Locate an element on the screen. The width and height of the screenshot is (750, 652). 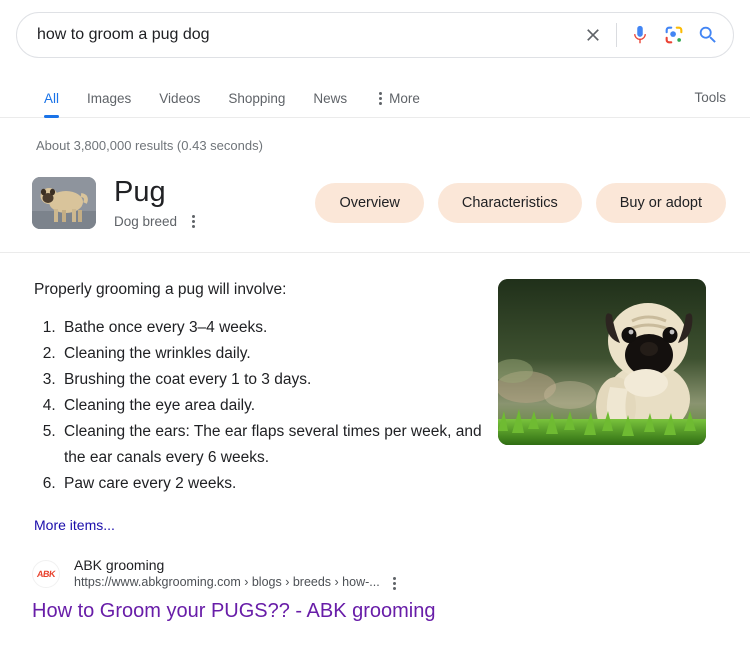
list-item: Paw care every 2 weeks. is located at coordinates (273, 484).